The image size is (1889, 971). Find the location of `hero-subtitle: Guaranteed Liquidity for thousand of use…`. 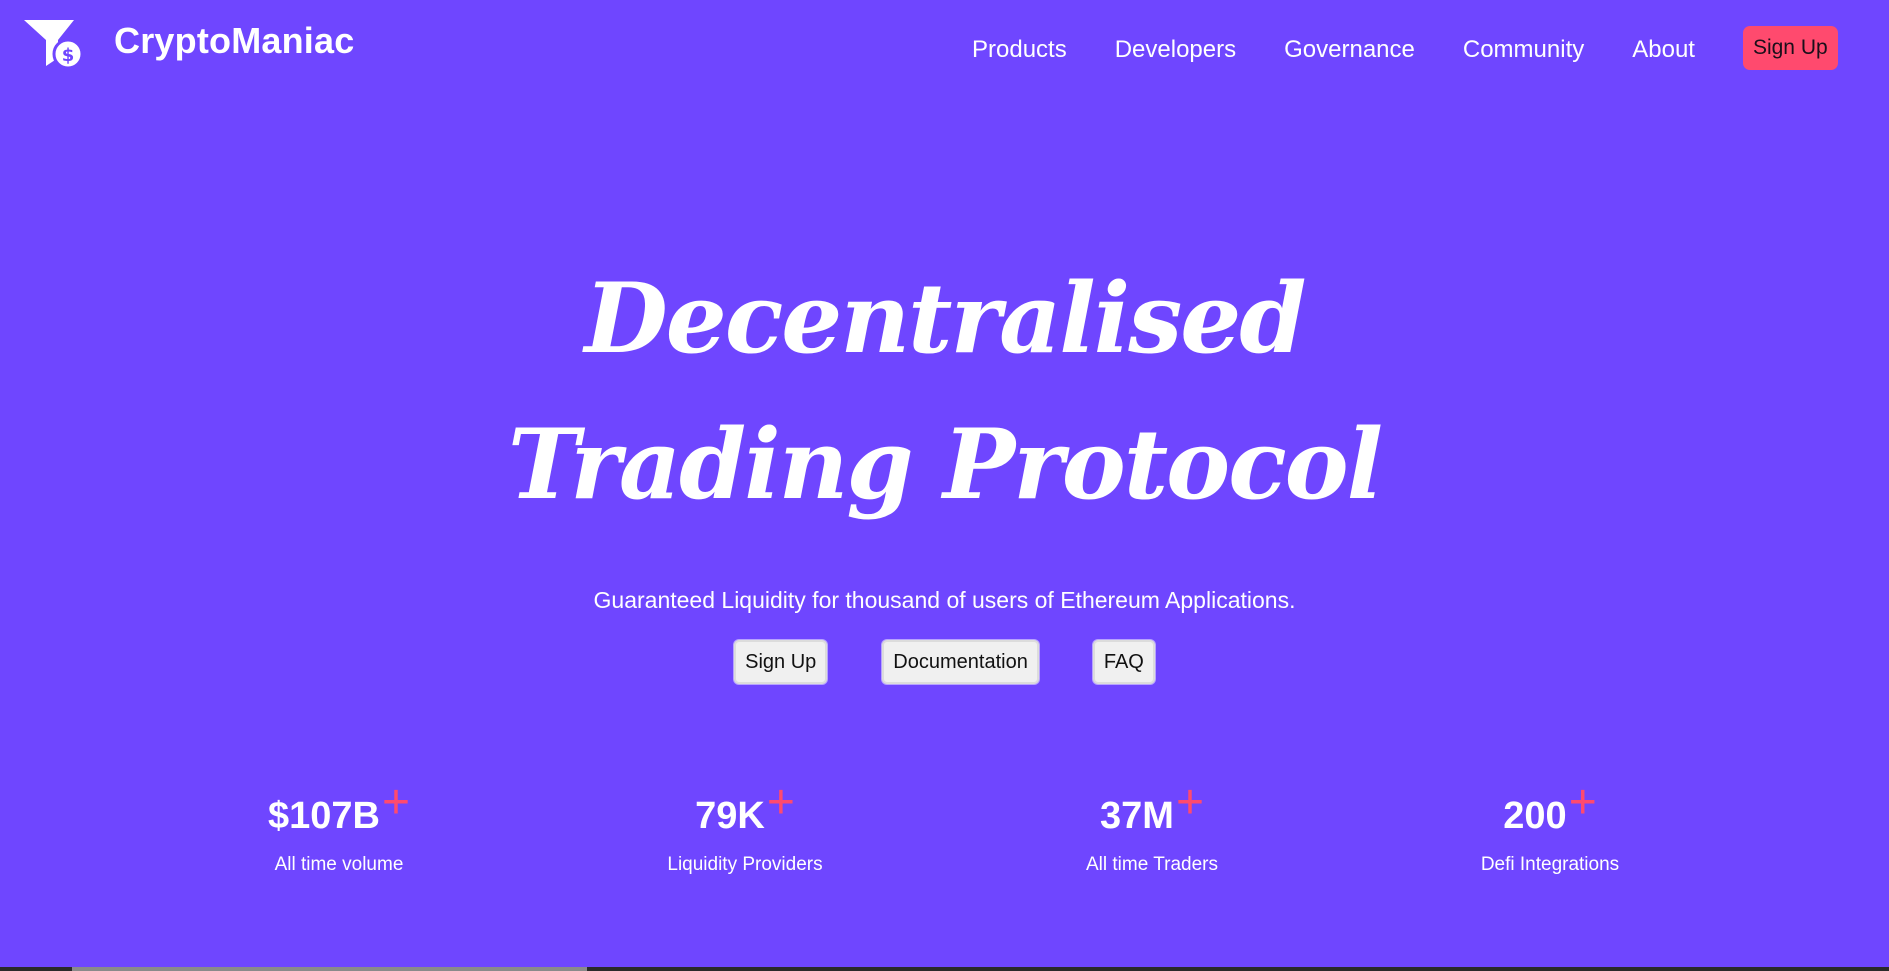

hero-subtitle: Guaranteed Liquidity for thousand of use… is located at coordinates (944, 600).